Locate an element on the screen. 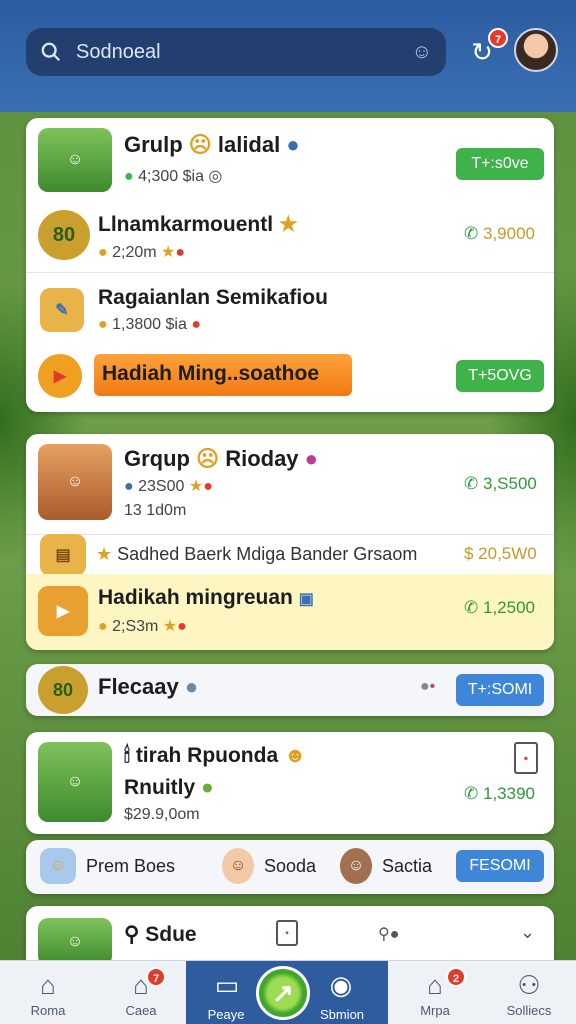 The image size is (576, 1024). member-name: Sooda is located at coordinates (290, 866).